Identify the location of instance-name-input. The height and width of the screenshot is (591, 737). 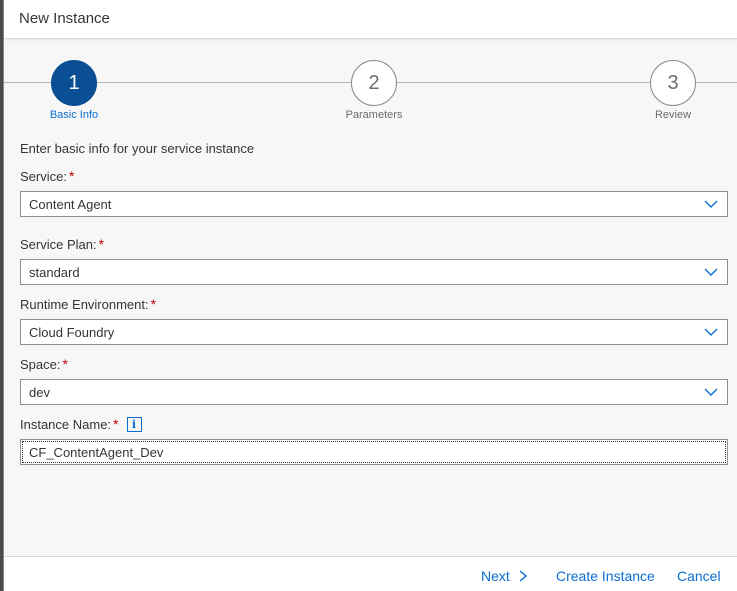
(374, 452).